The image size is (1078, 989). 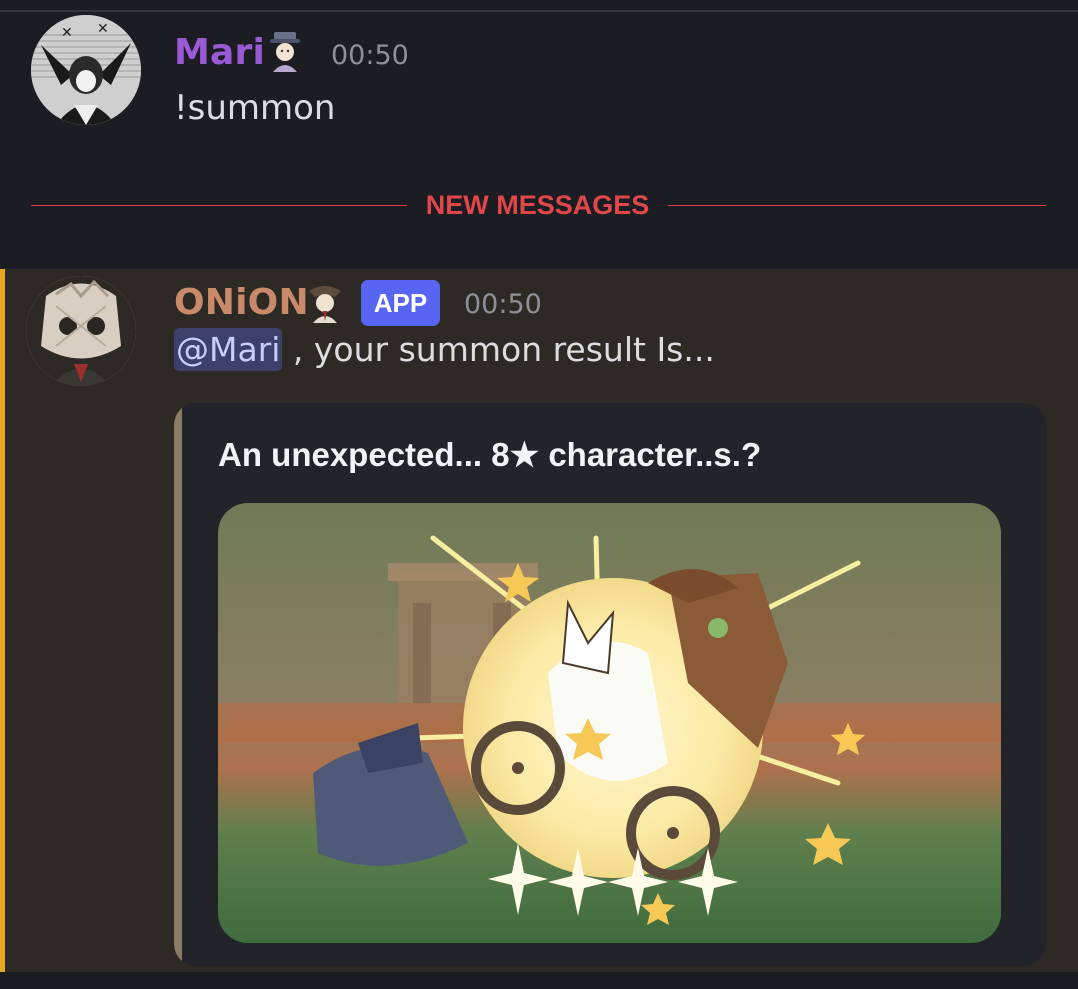 I want to click on avatar-illustration-icon, so click(x=81, y=331).